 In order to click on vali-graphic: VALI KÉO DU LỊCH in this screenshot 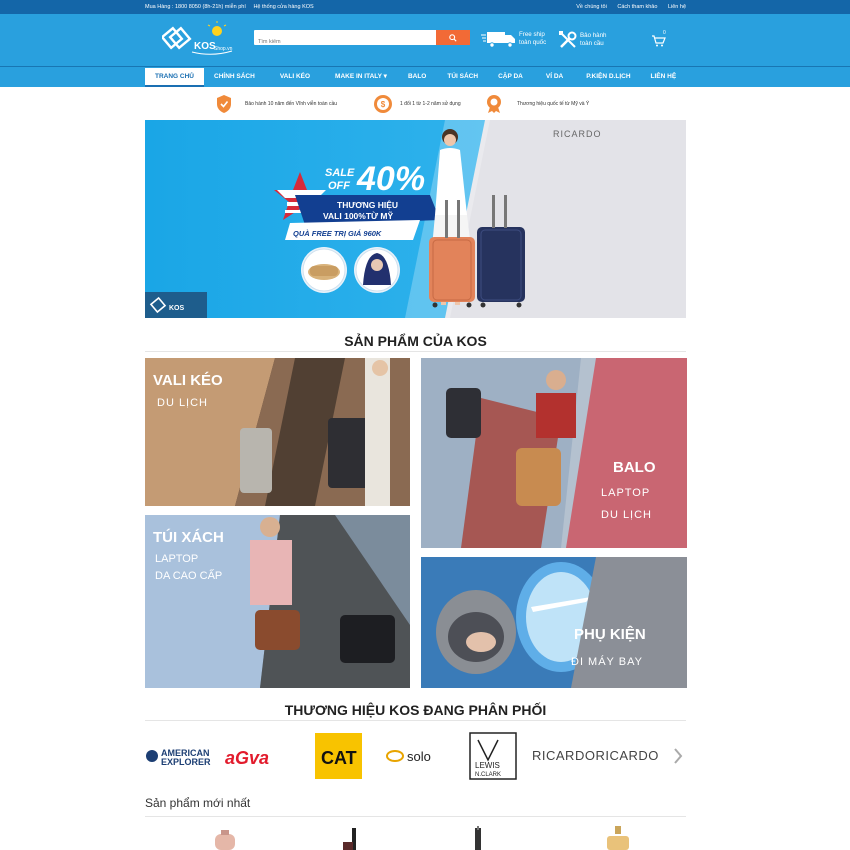, I will do `click(277, 432)`.